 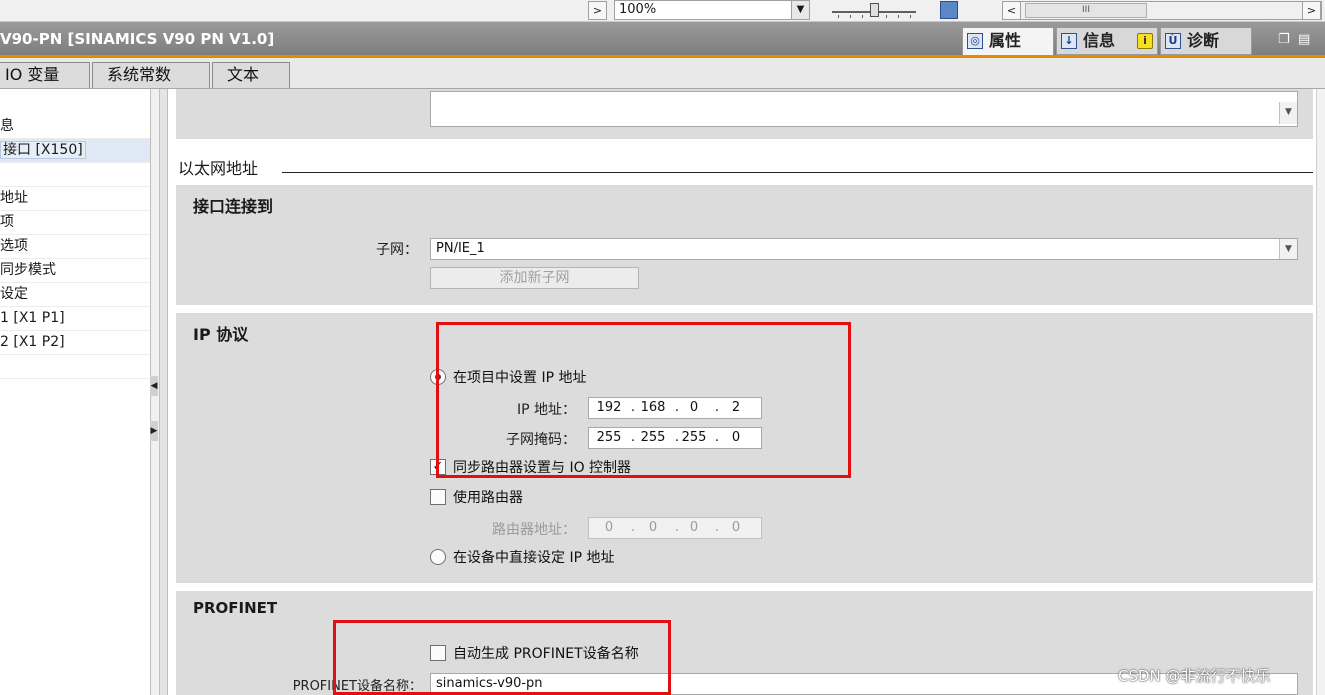 What do you see at coordinates (1320, 392) in the screenshot?
I see `right-vertical-scrollbar` at bounding box center [1320, 392].